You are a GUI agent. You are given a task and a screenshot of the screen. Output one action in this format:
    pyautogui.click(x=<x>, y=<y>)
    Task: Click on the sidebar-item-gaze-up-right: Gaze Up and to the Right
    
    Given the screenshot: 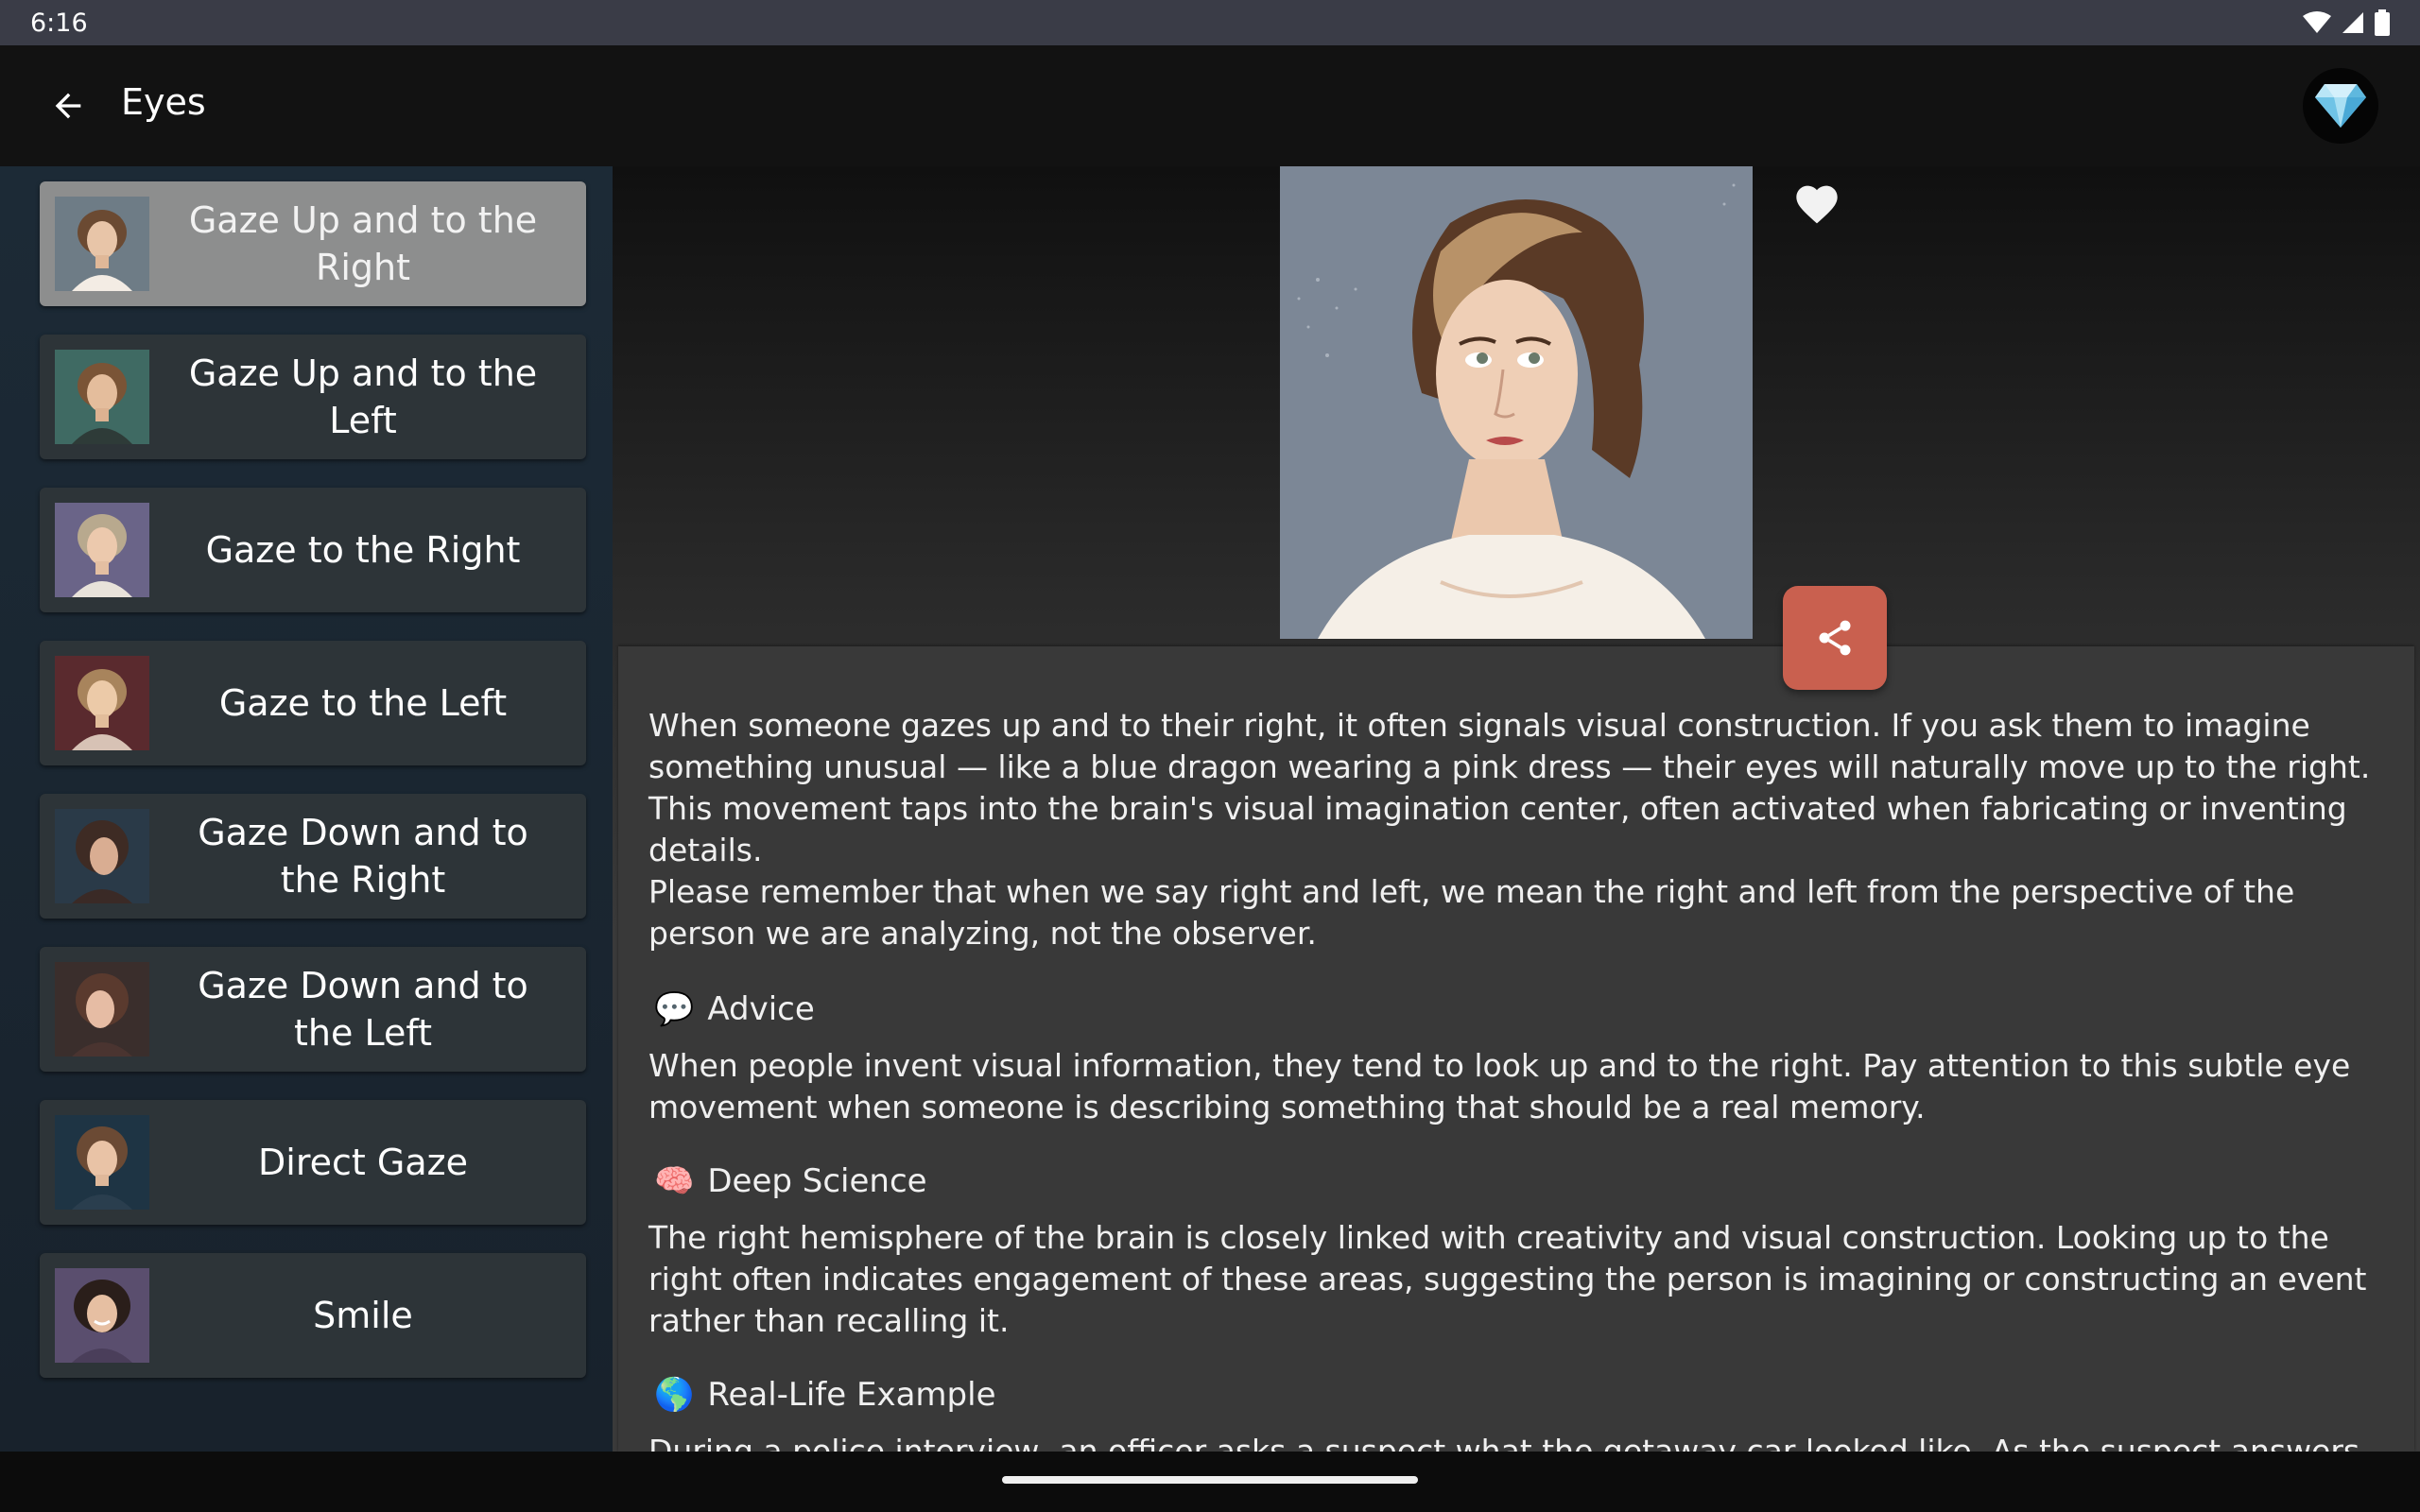 What is the action you would take?
    pyautogui.click(x=313, y=243)
    